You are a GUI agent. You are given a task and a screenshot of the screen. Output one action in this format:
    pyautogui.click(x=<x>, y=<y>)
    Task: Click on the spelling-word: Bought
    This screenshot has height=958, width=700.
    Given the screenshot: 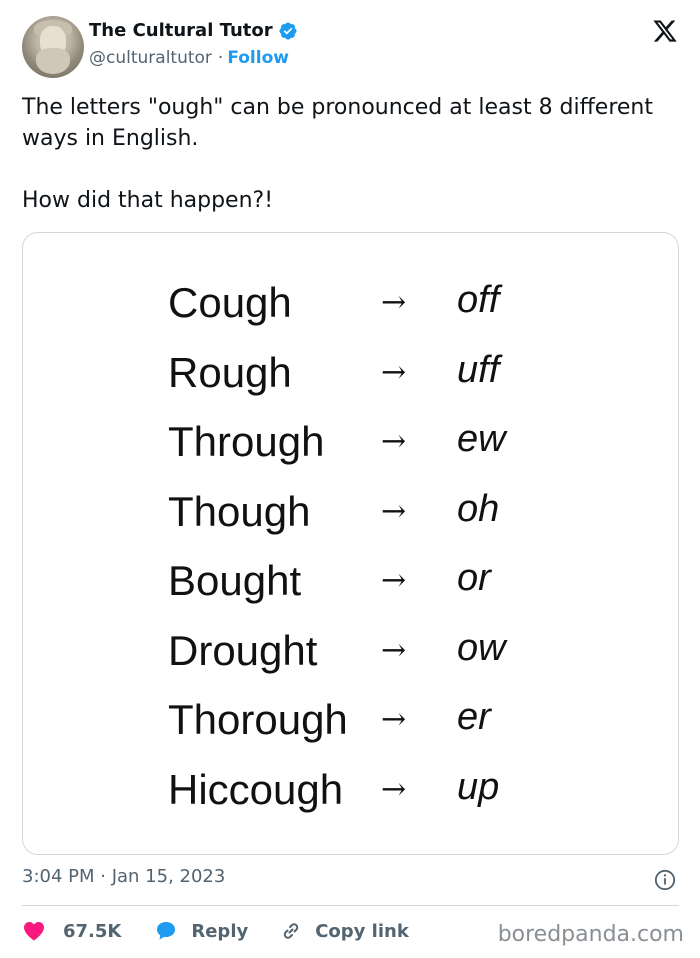 What is the action you would take?
    pyautogui.click(x=235, y=580)
    